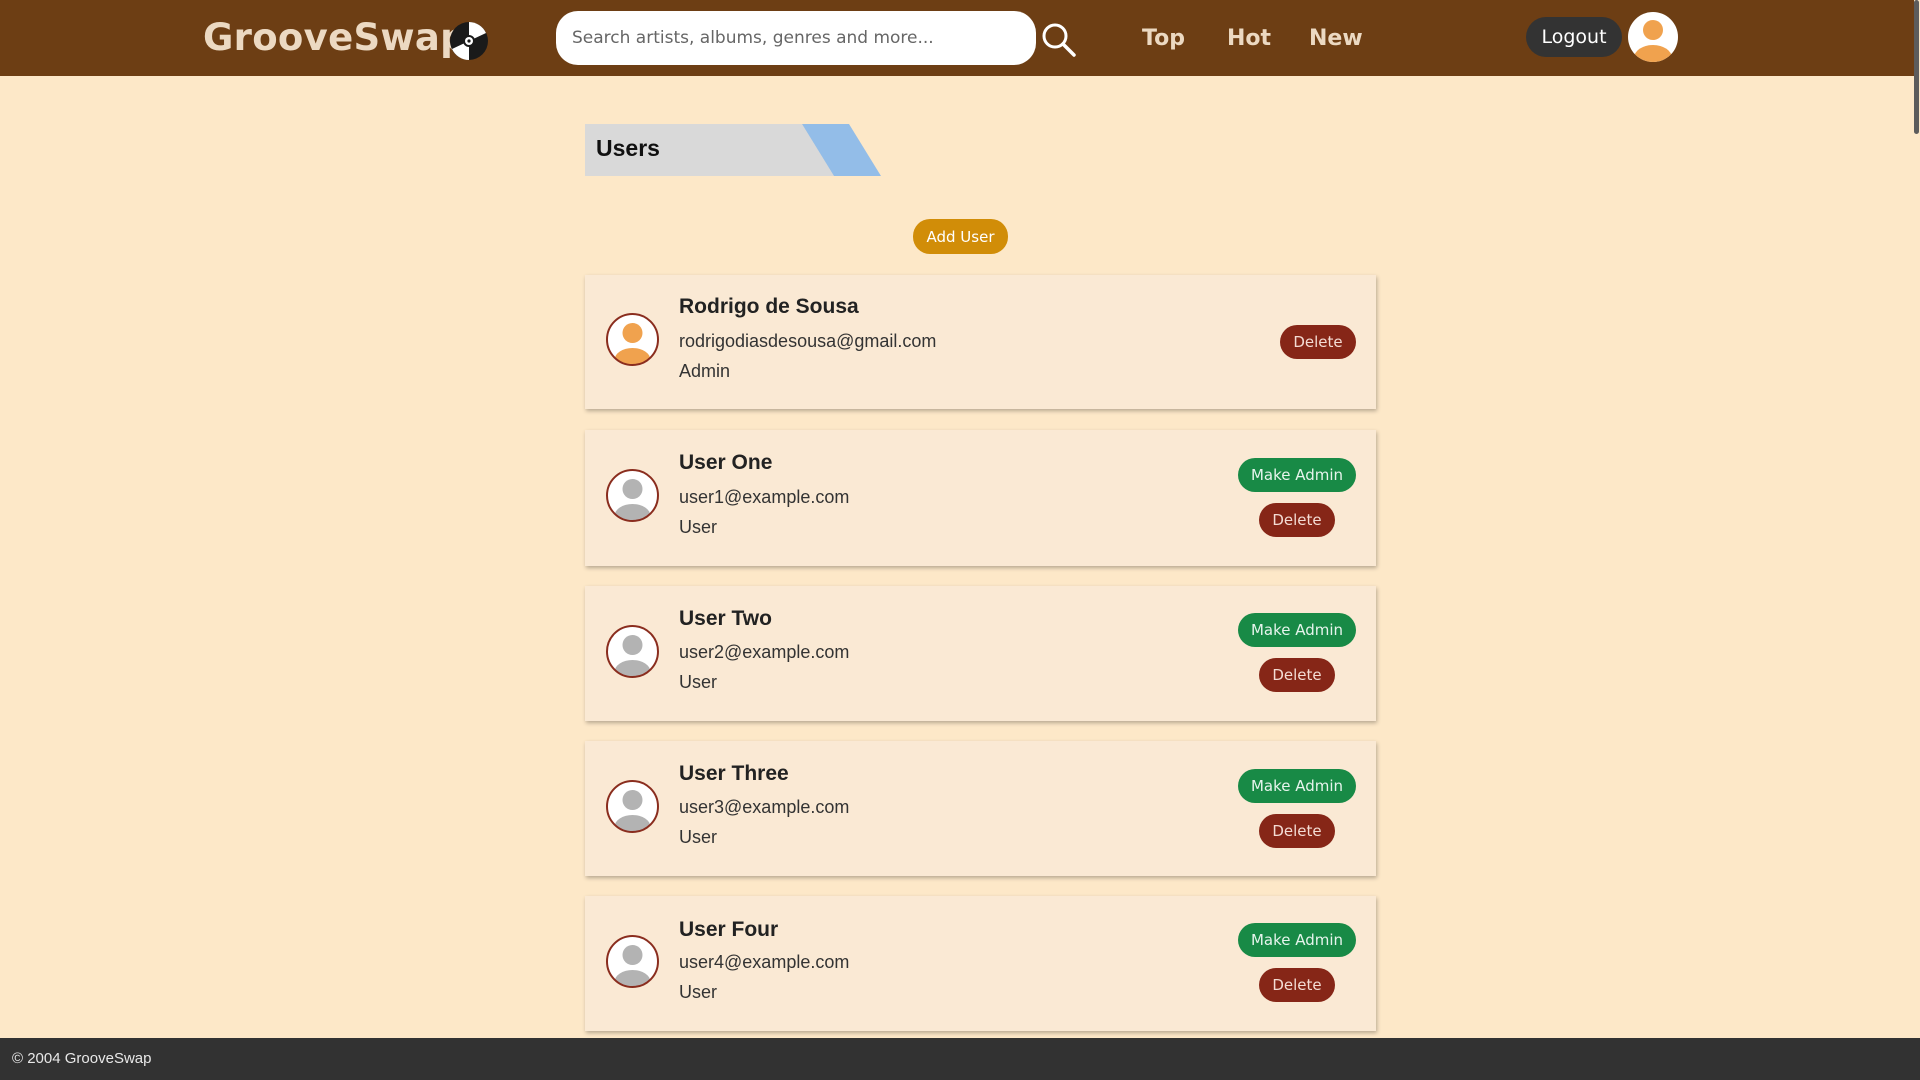  Describe the element at coordinates (764, 652) in the screenshot. I see `user-email: user2@example.com` at that location.